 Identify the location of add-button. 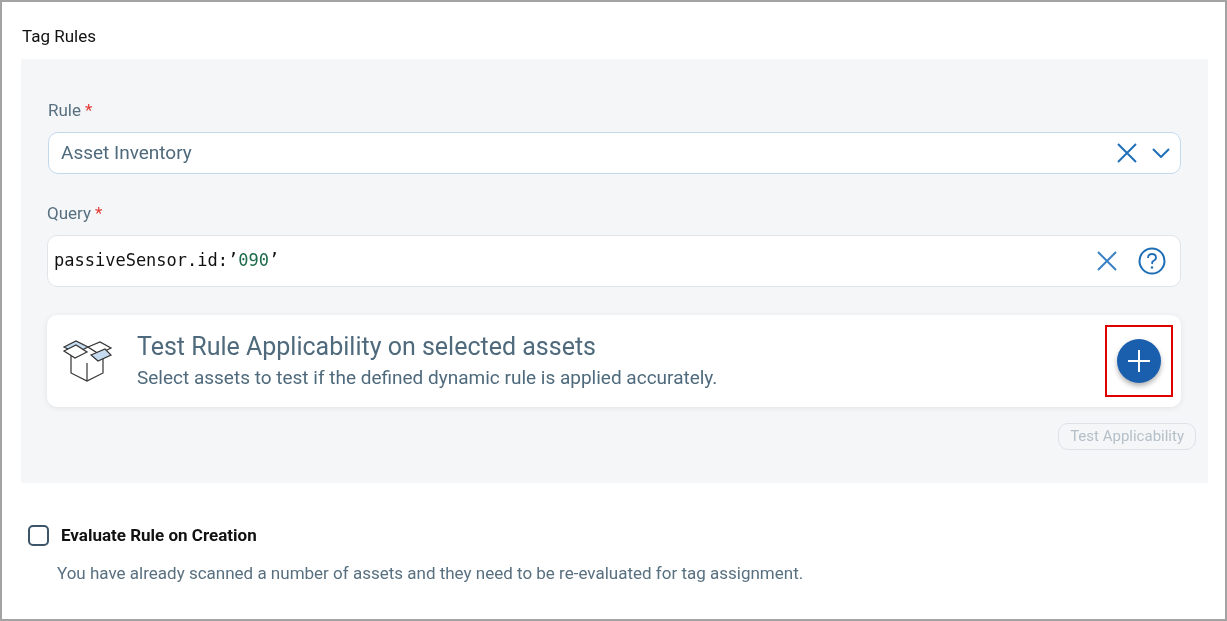
(1139, 361).